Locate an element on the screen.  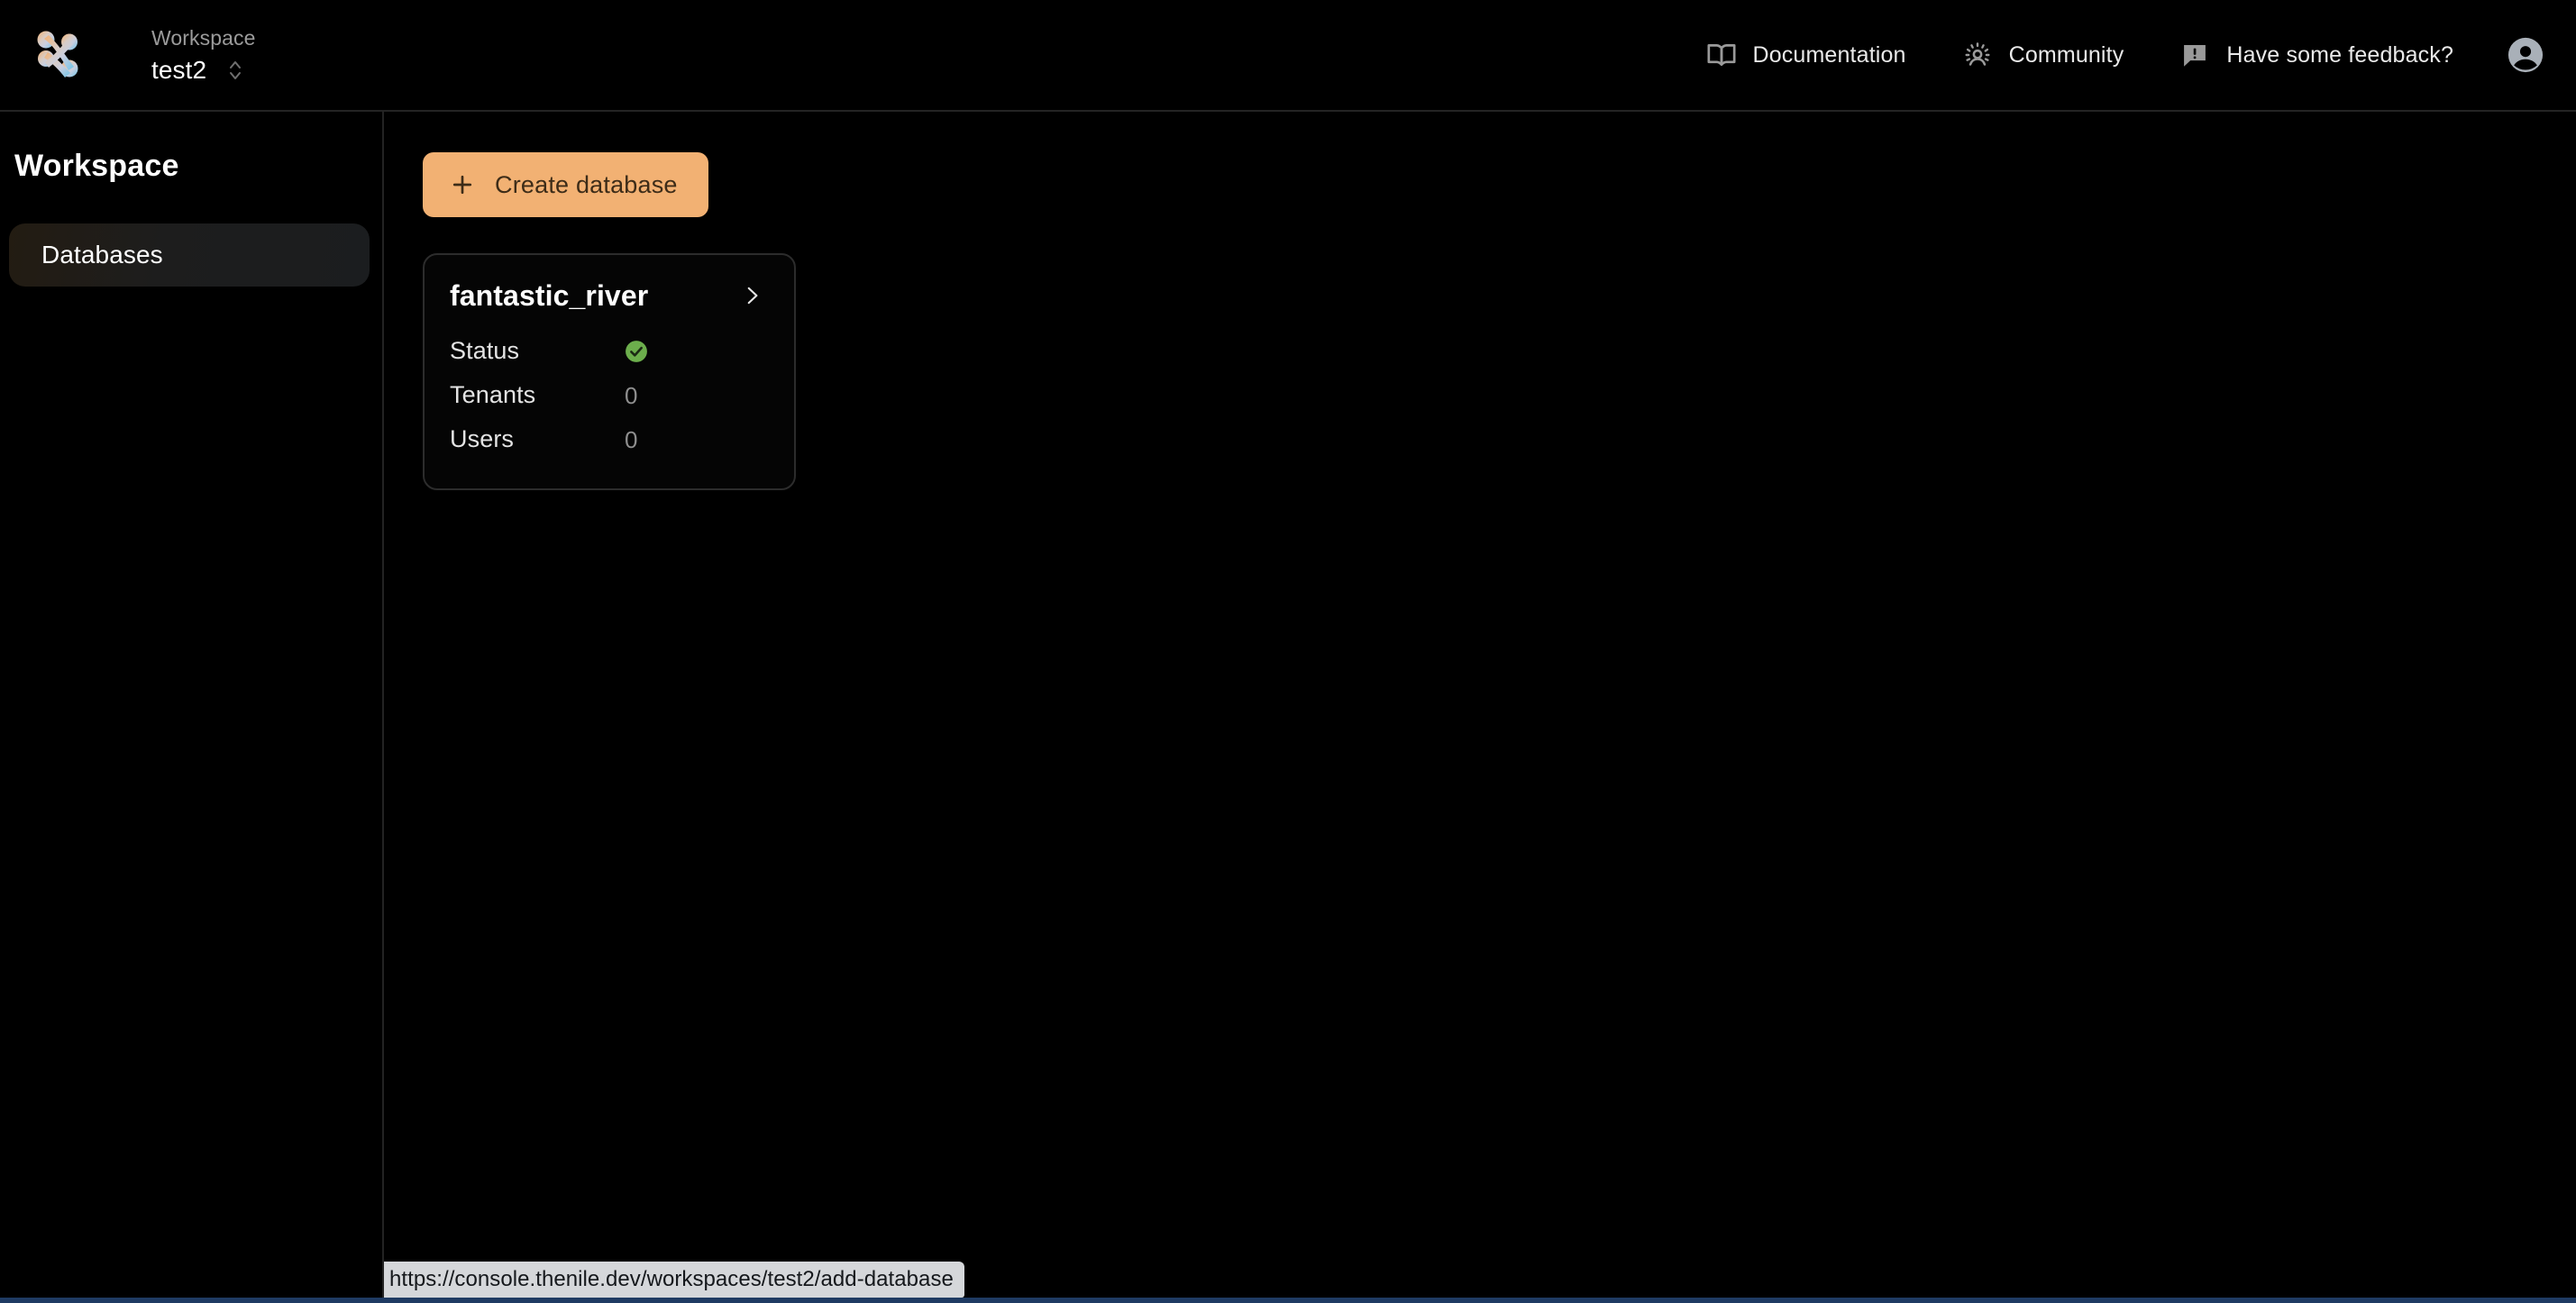
check-circle-icon is located at coordinates (636, 351).